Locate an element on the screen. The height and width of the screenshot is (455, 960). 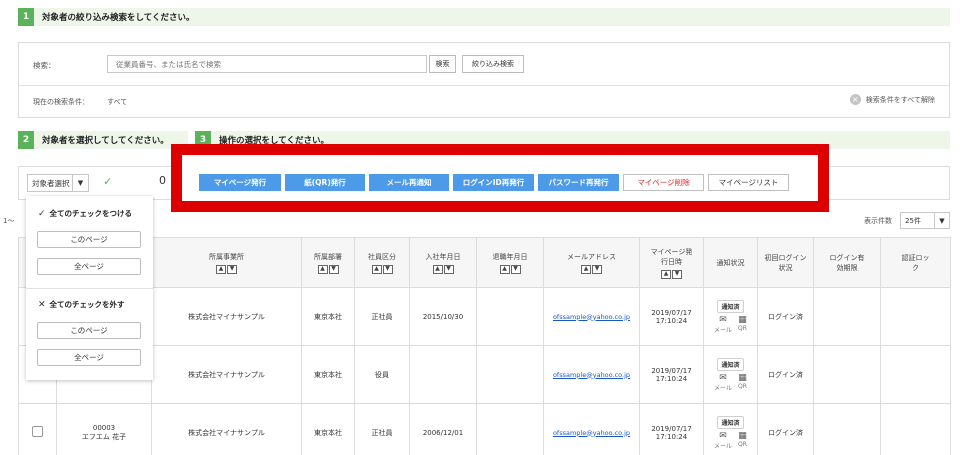
issue-paper-qr-button: 紙(QR)発行 is located at coordinates (325, 182).